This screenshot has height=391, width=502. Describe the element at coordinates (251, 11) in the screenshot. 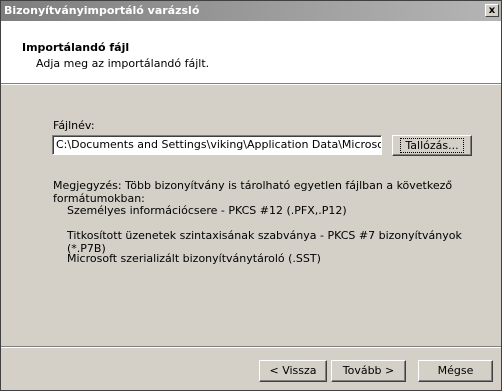

I see `title-bar: Bizonyítványimportáló varázsló x` at that location.